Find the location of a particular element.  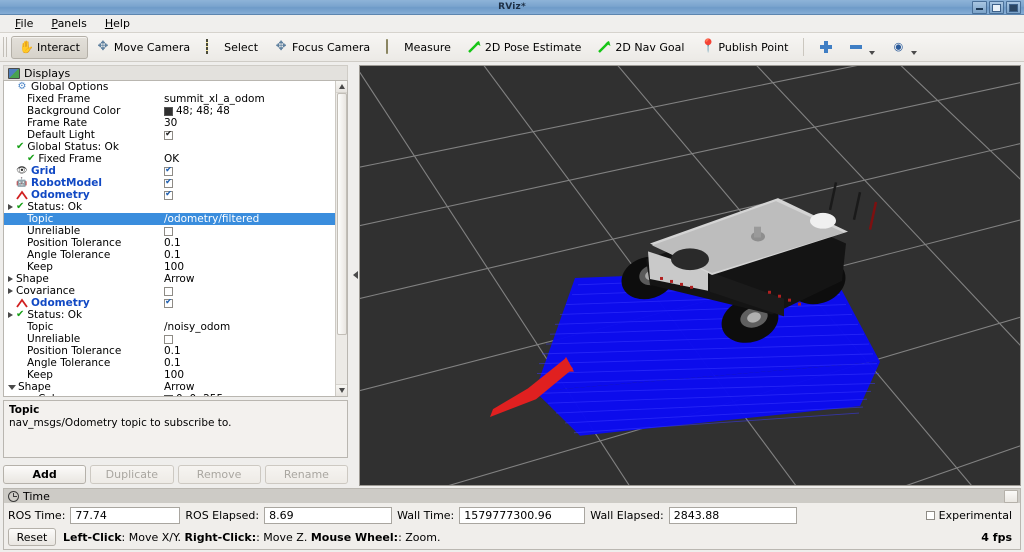

display-row: Frame Rate 30 is located at coordinates (169, 123).